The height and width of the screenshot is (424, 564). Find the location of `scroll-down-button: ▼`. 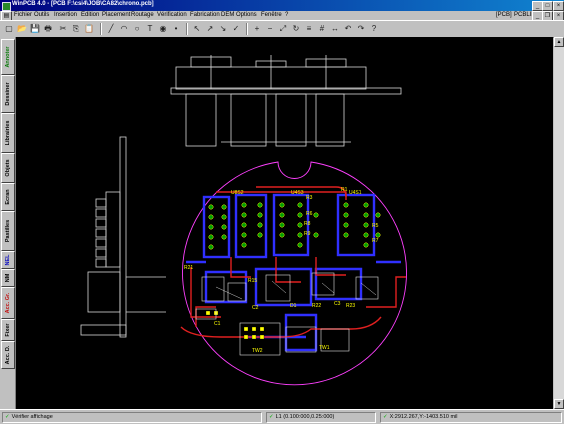

scroll-down-button: ▼ is located at coordinates (559, 404).